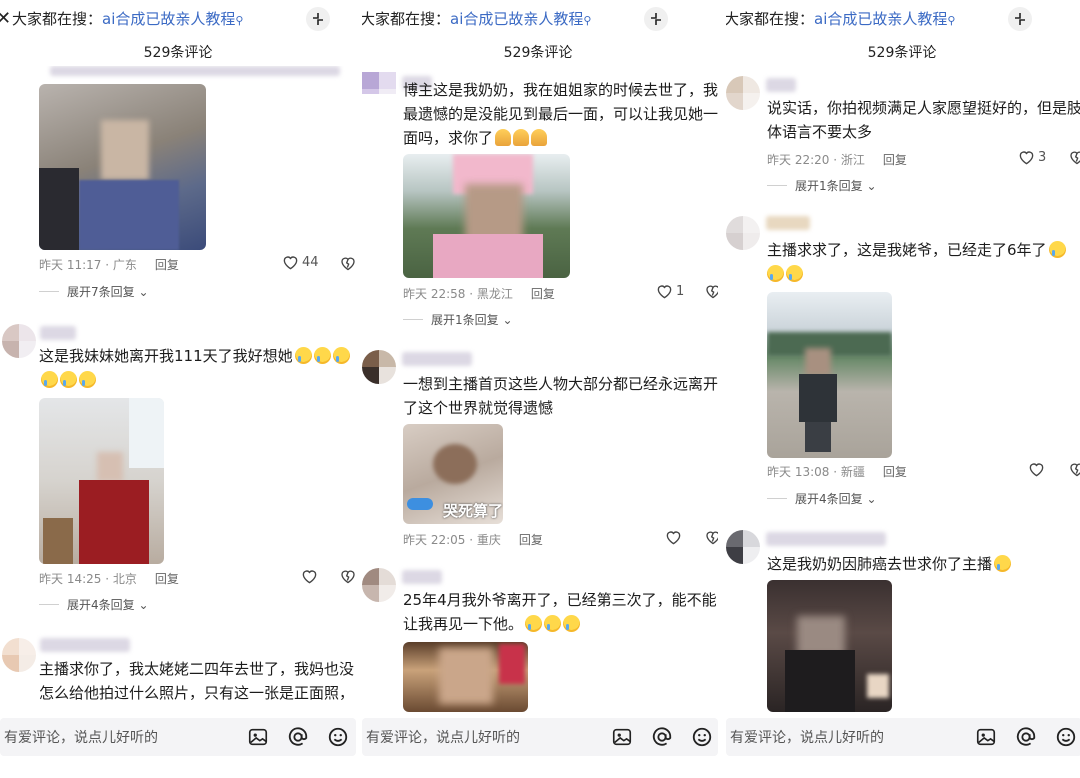 Image resolution: width=1080 pixels, height=778 pixels. I want to click on like-button: 1, so click(670, 291).